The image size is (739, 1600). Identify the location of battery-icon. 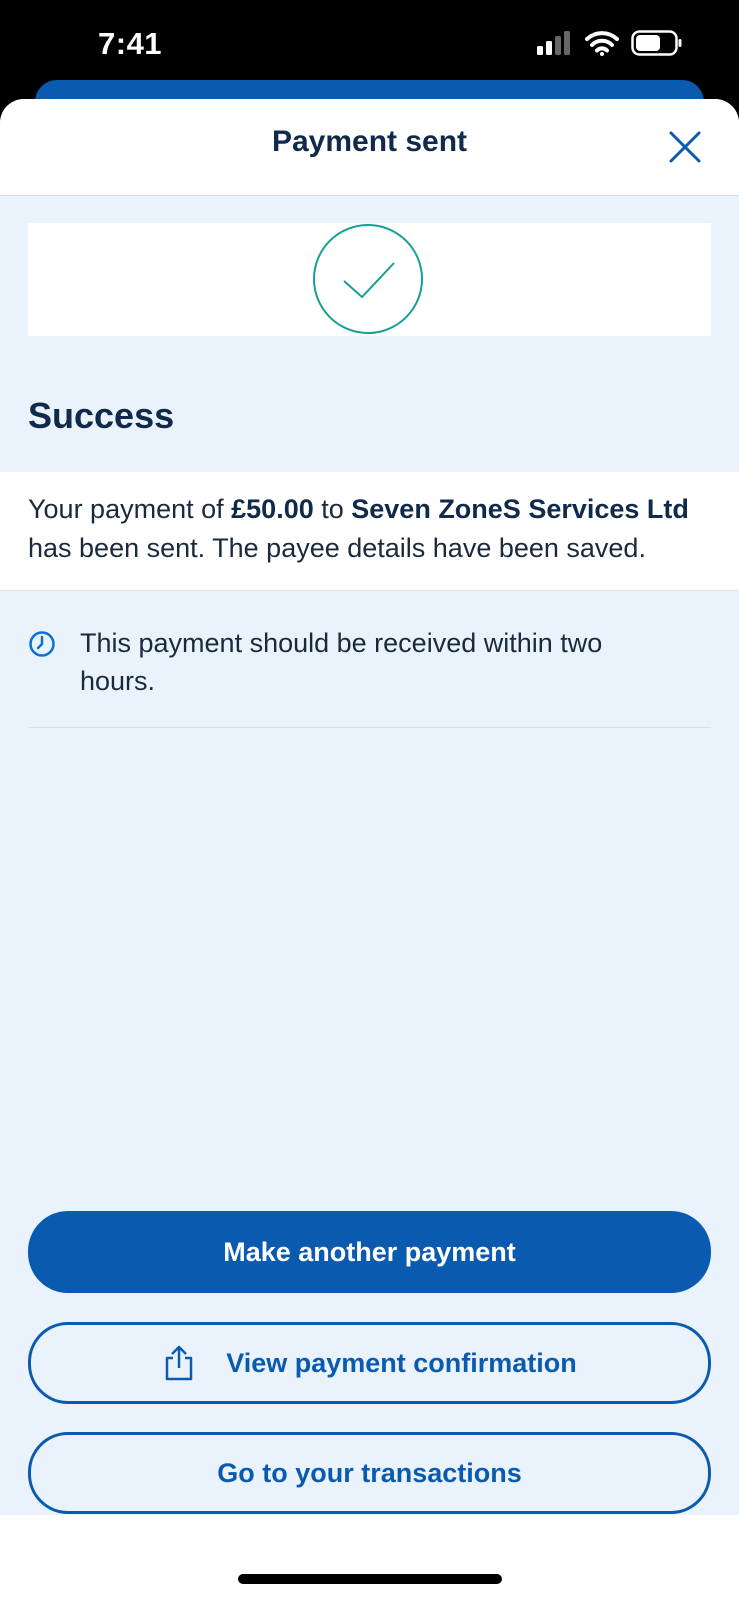
(656, 43).